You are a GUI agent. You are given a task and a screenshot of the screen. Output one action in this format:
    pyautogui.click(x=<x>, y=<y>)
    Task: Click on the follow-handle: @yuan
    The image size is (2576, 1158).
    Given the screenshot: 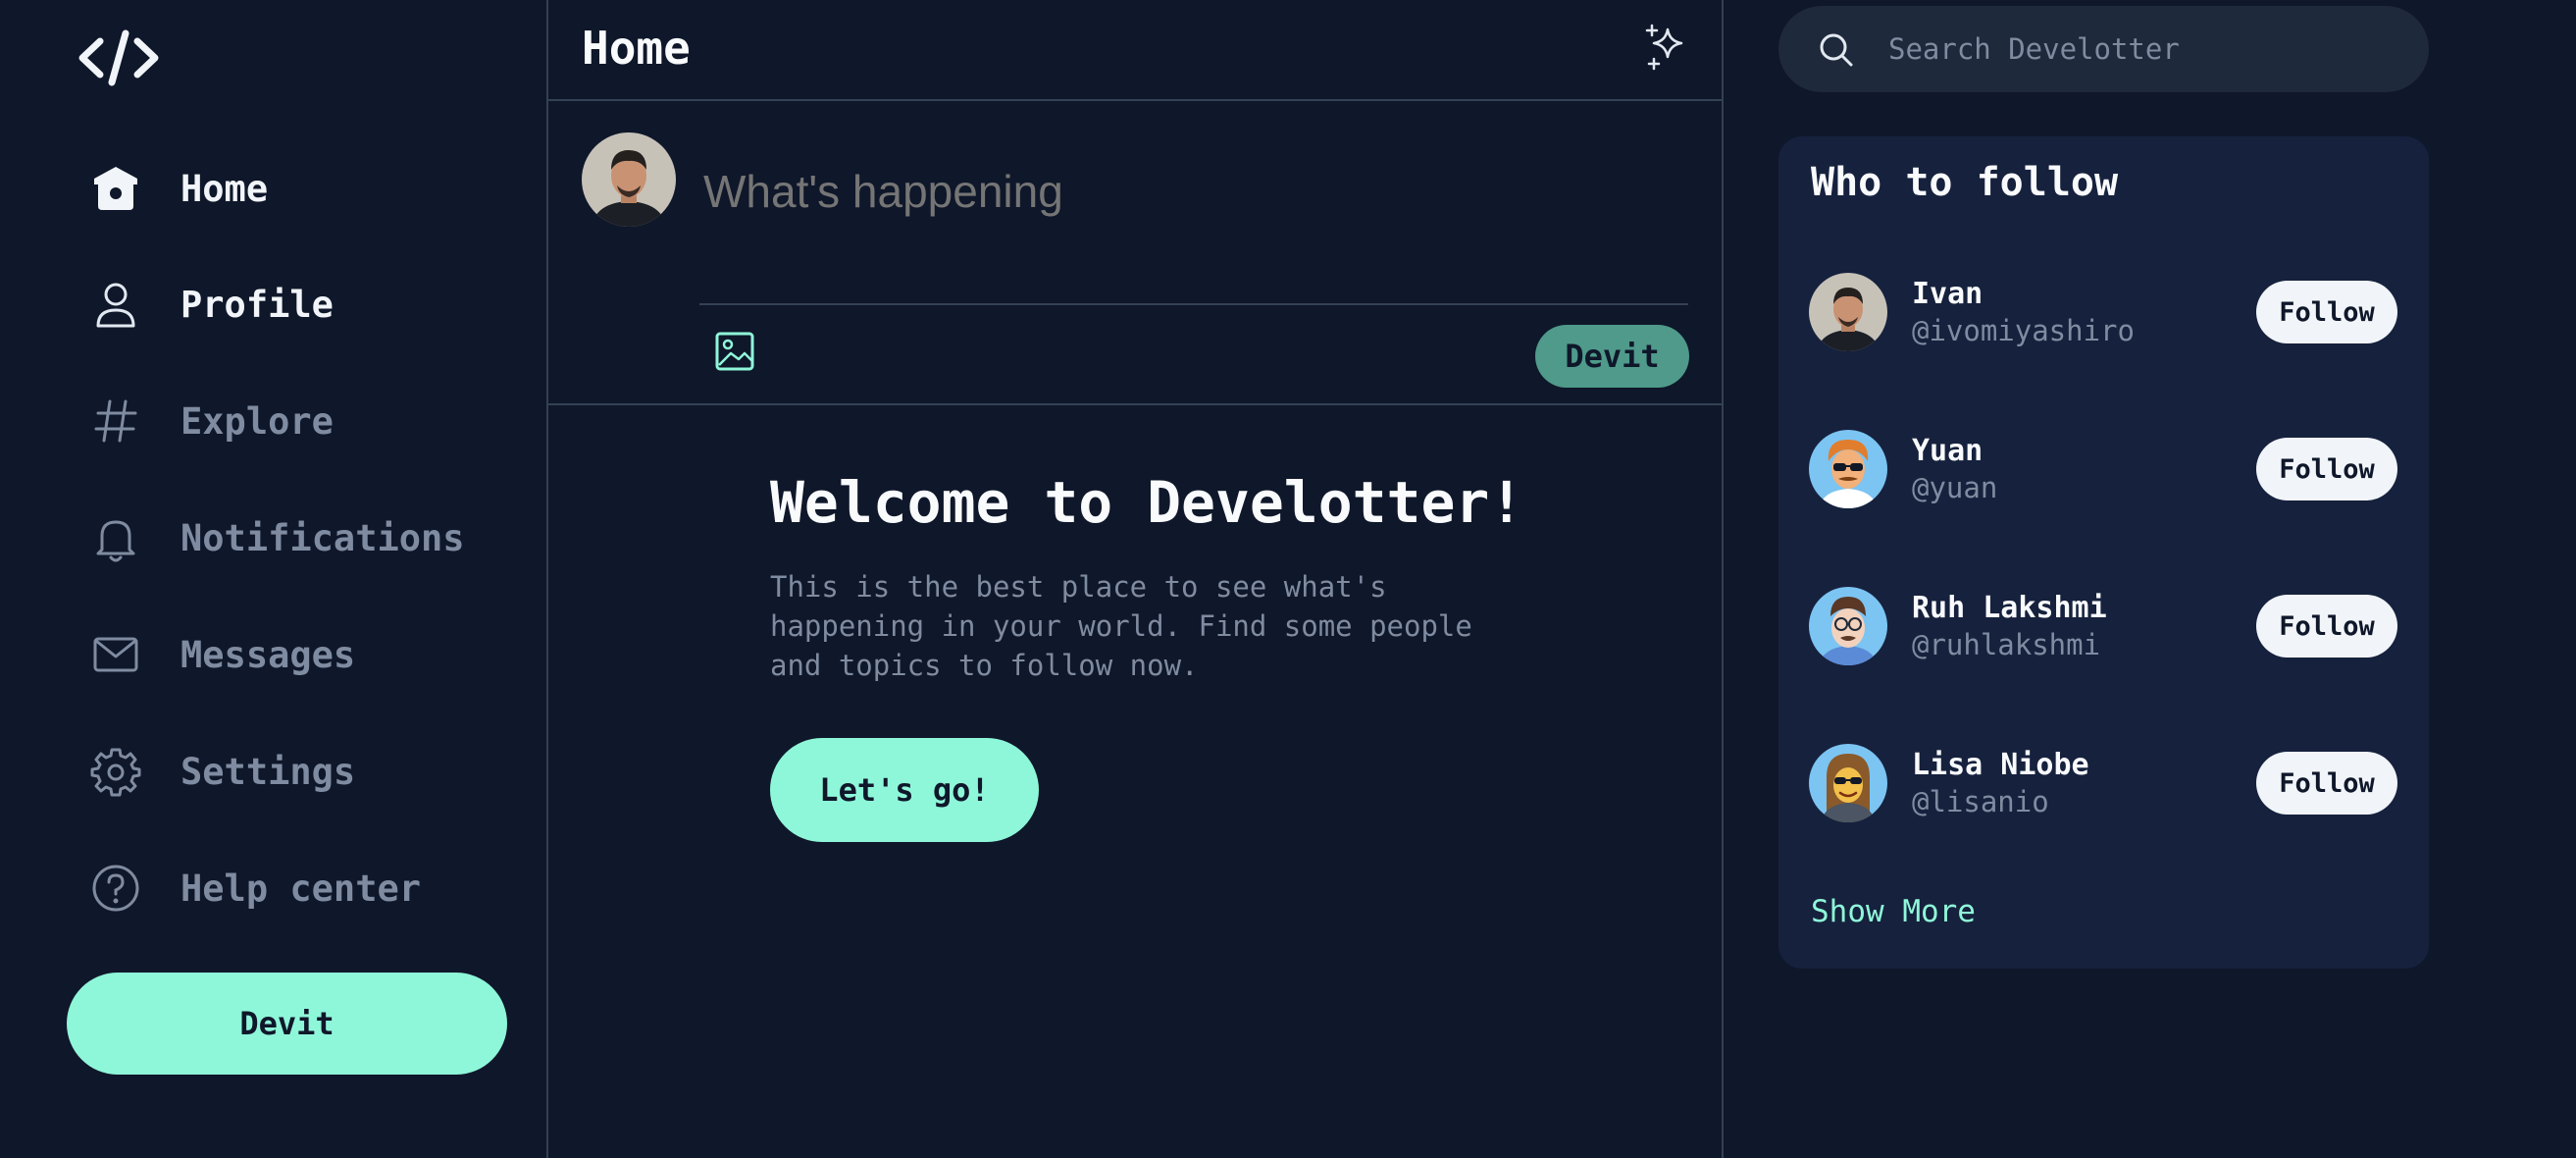 What is the action you would take?
    pyautogui.click(x=1955, y=487)
    